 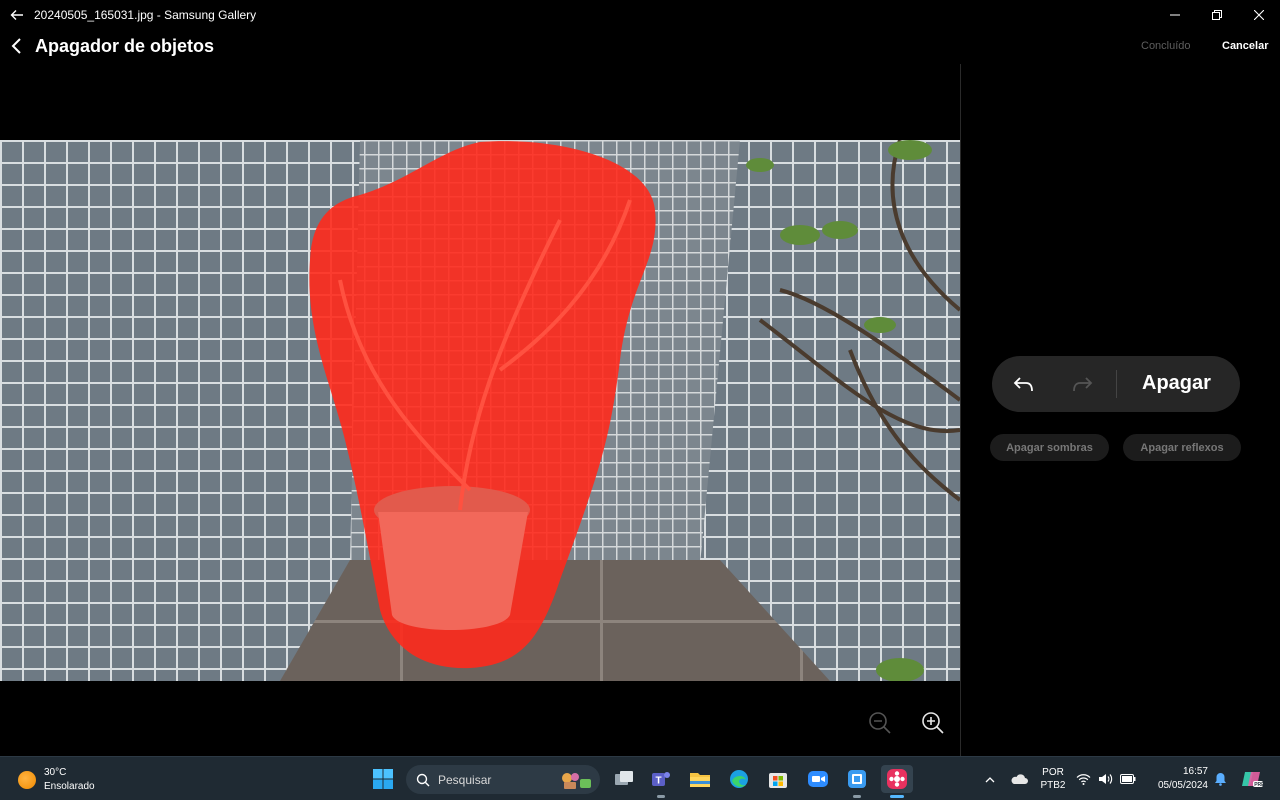 I want to click on quick-settings, so click(x=1106, y=778).